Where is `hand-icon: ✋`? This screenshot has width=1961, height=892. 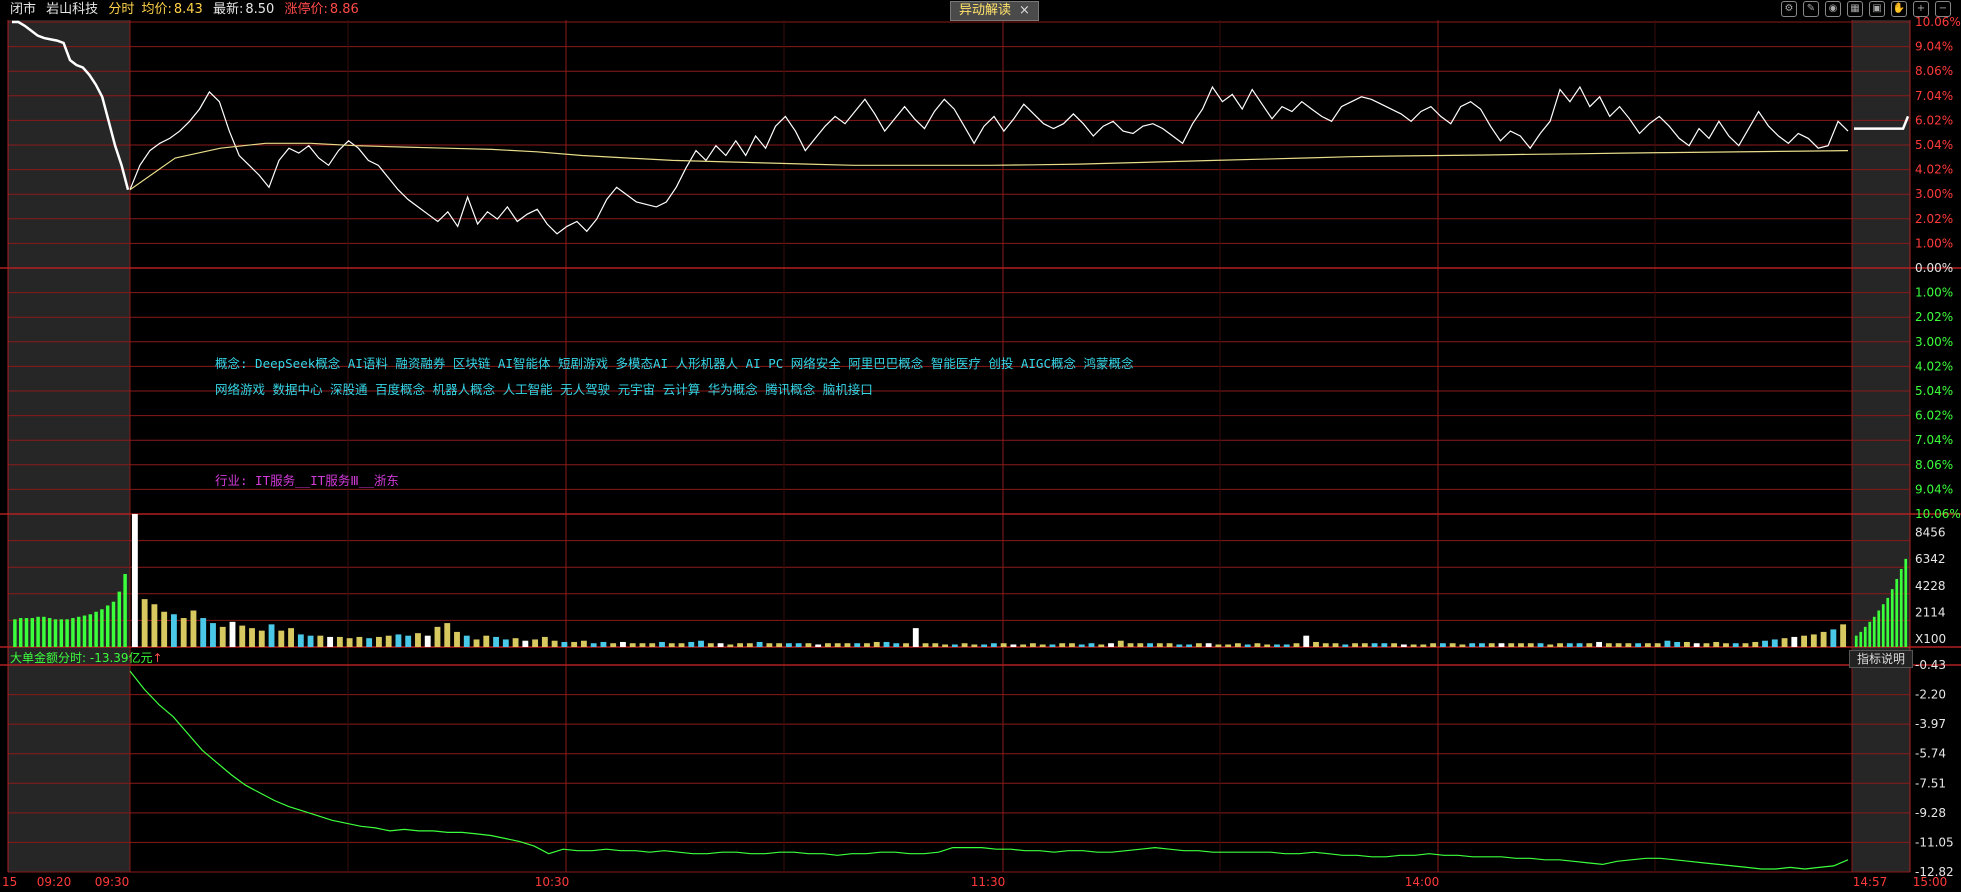
hand-icon: ✋ is located at coordinates (1899, 9).